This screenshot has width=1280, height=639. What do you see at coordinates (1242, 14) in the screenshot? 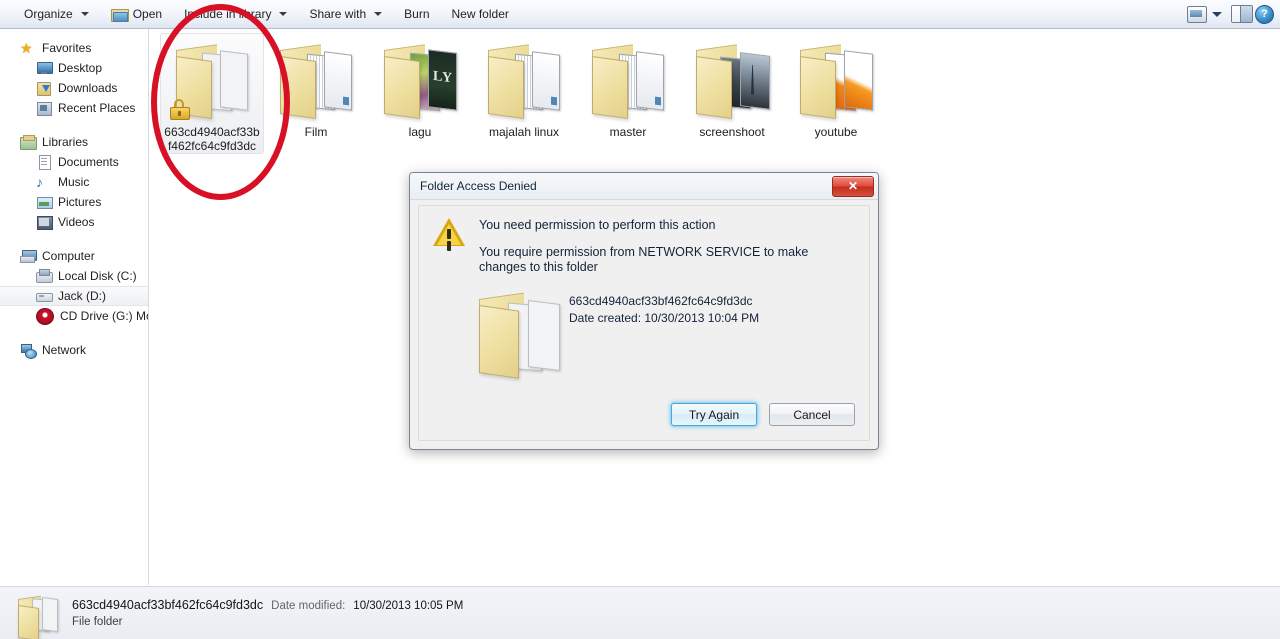
I see `preview-pane-icon` at bounding box center [1242, 14].